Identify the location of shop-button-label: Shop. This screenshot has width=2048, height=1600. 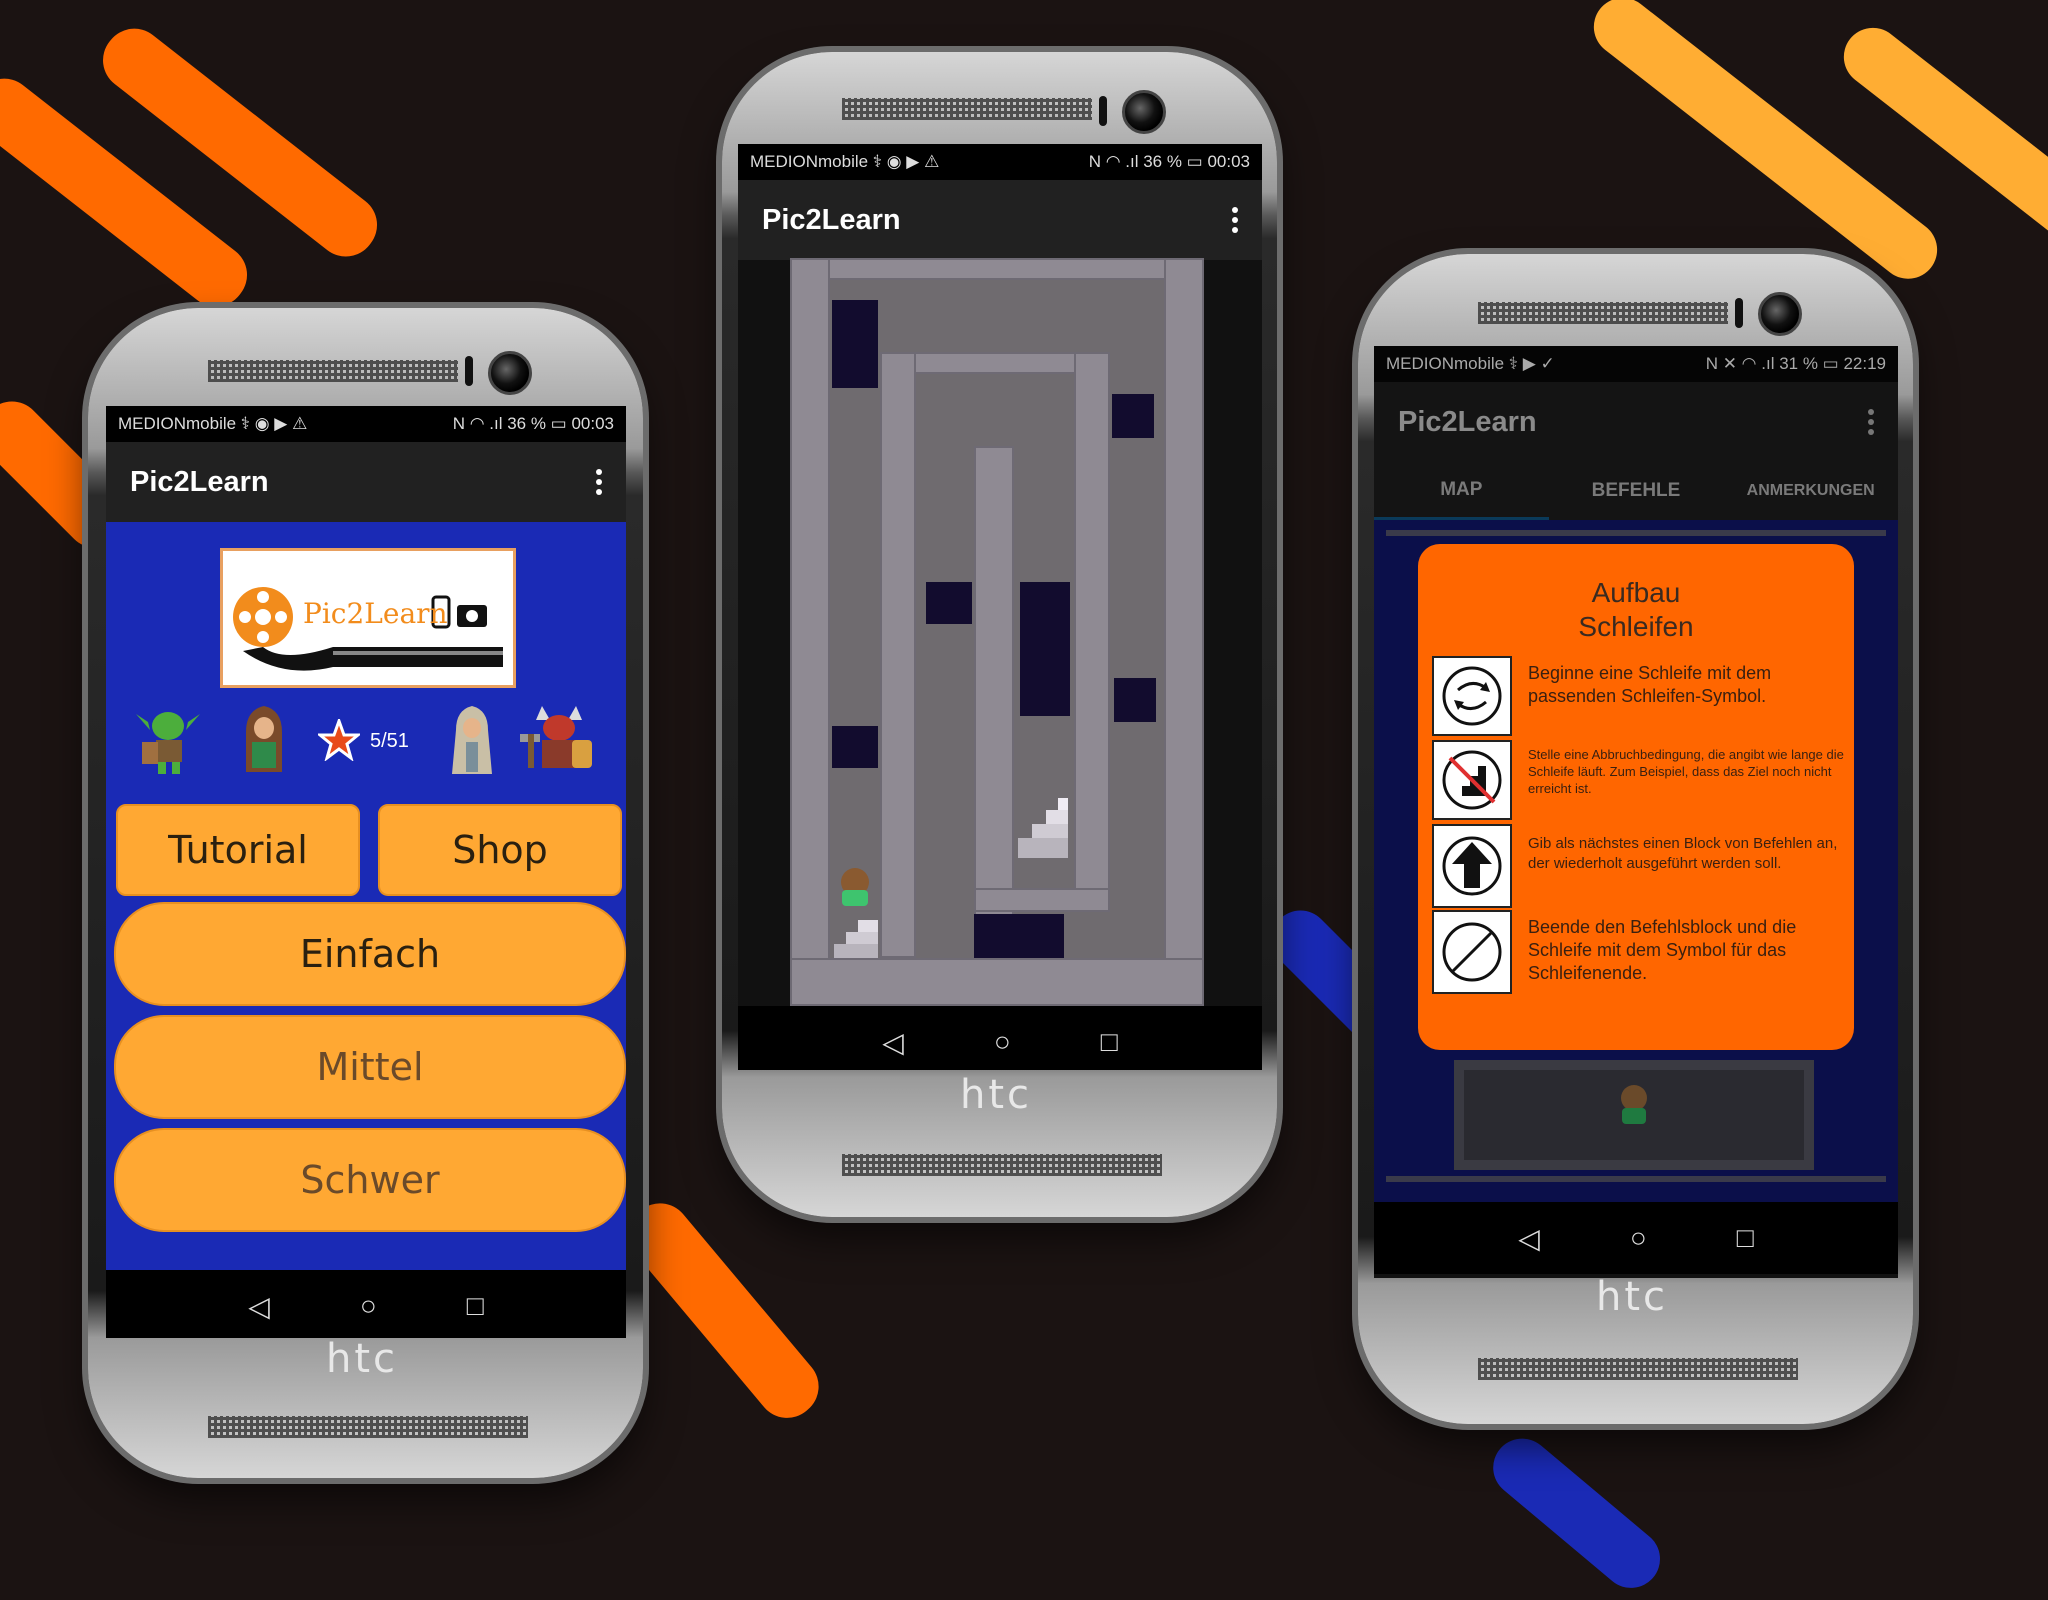
(500, 850).